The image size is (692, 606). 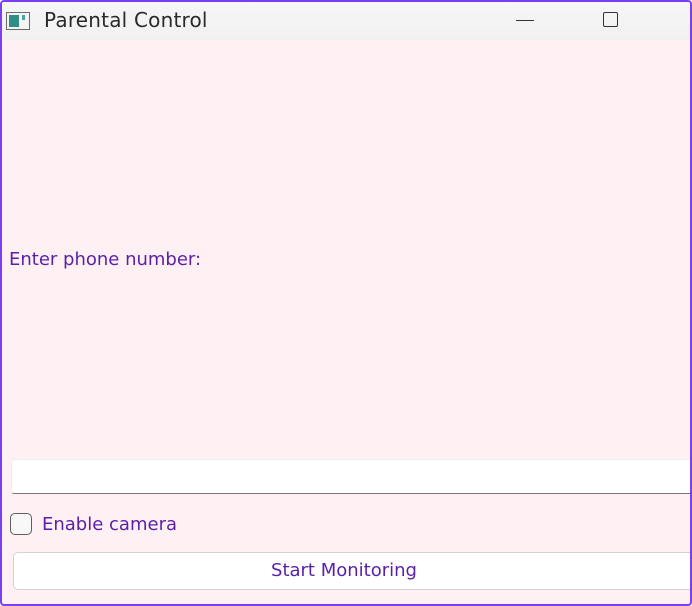 I want to click on phone-number-input, so click(x=350, y=476).